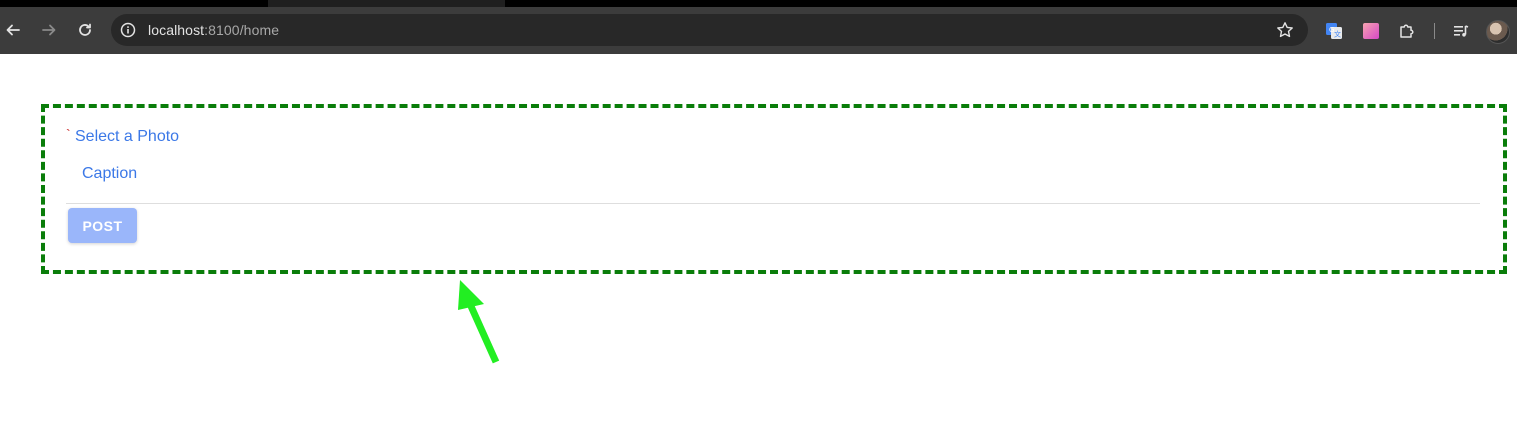 The height and width of the screenshot is (430, 1517). What do you see at coordinates (1285, 30) in the screenshot?
I see `star-icon` at bounding box center [1285, 30].